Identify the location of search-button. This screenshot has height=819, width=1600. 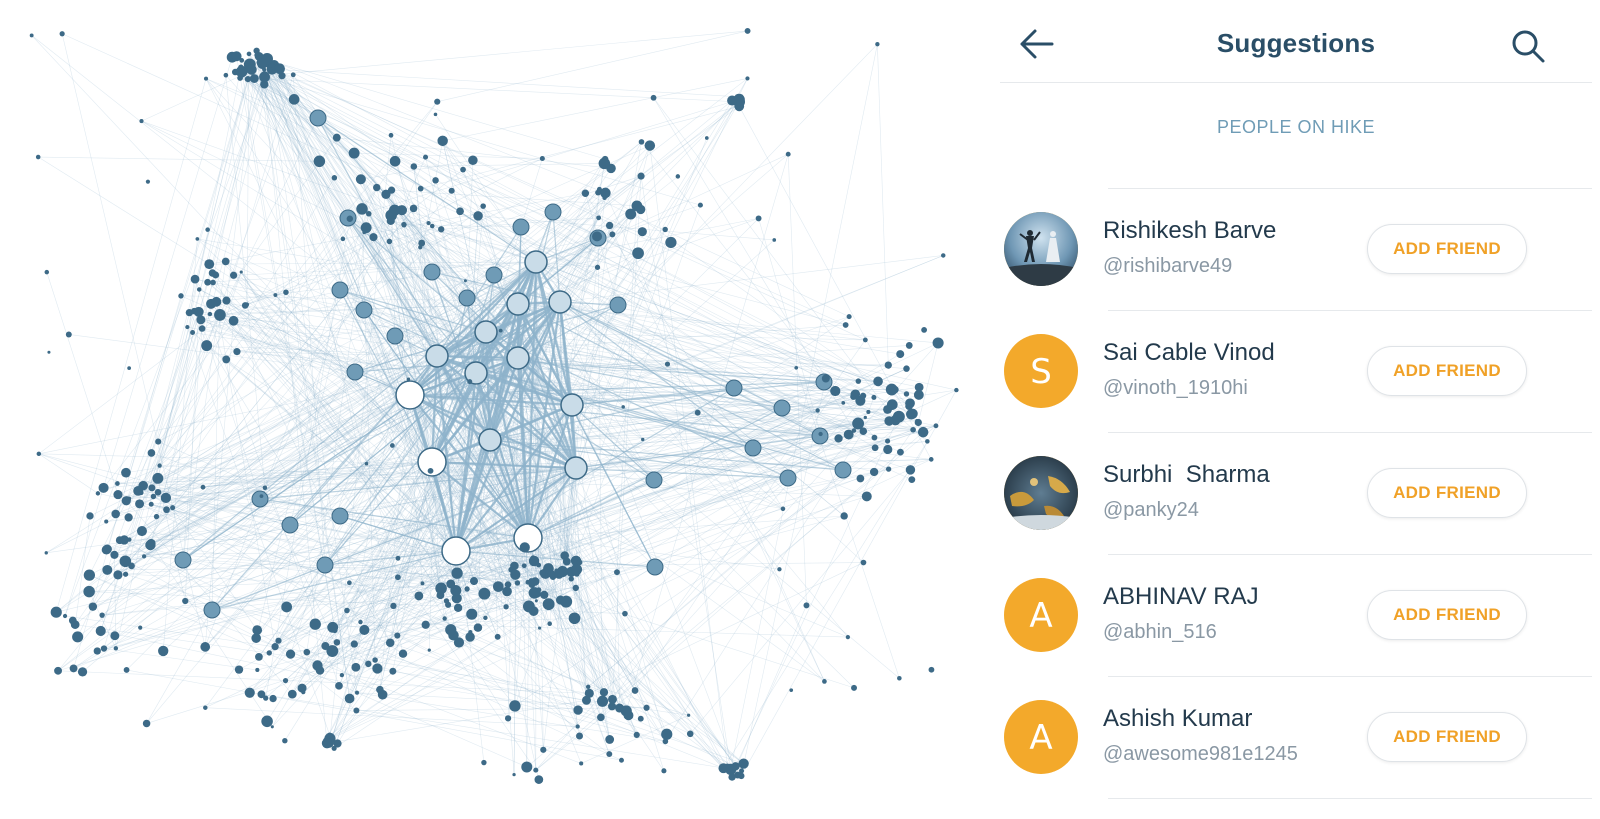
(1528, 46).